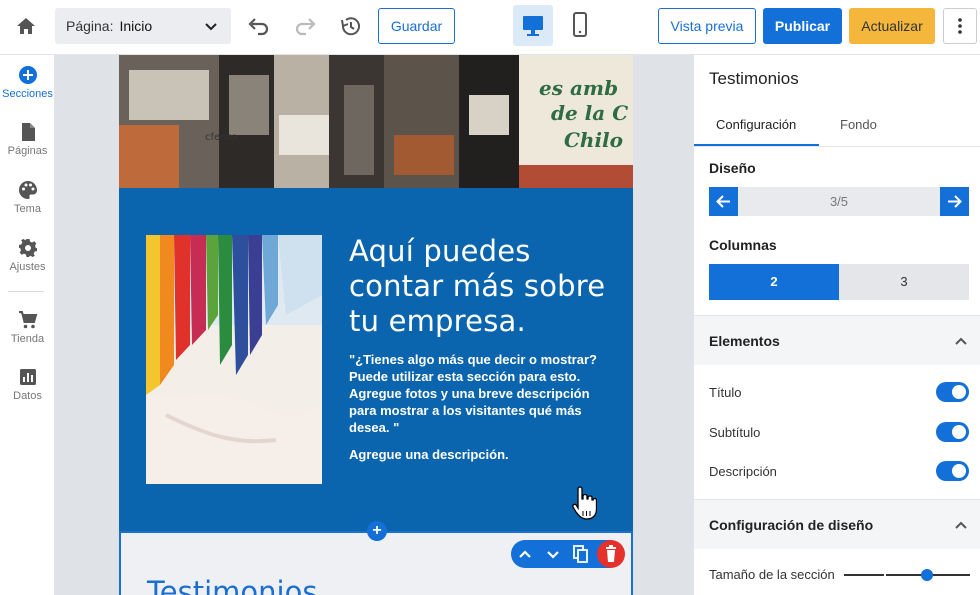 This screenshot has height=595, width=980. I want to click on sidebar-item-datos: Datos, so click(27, 384).